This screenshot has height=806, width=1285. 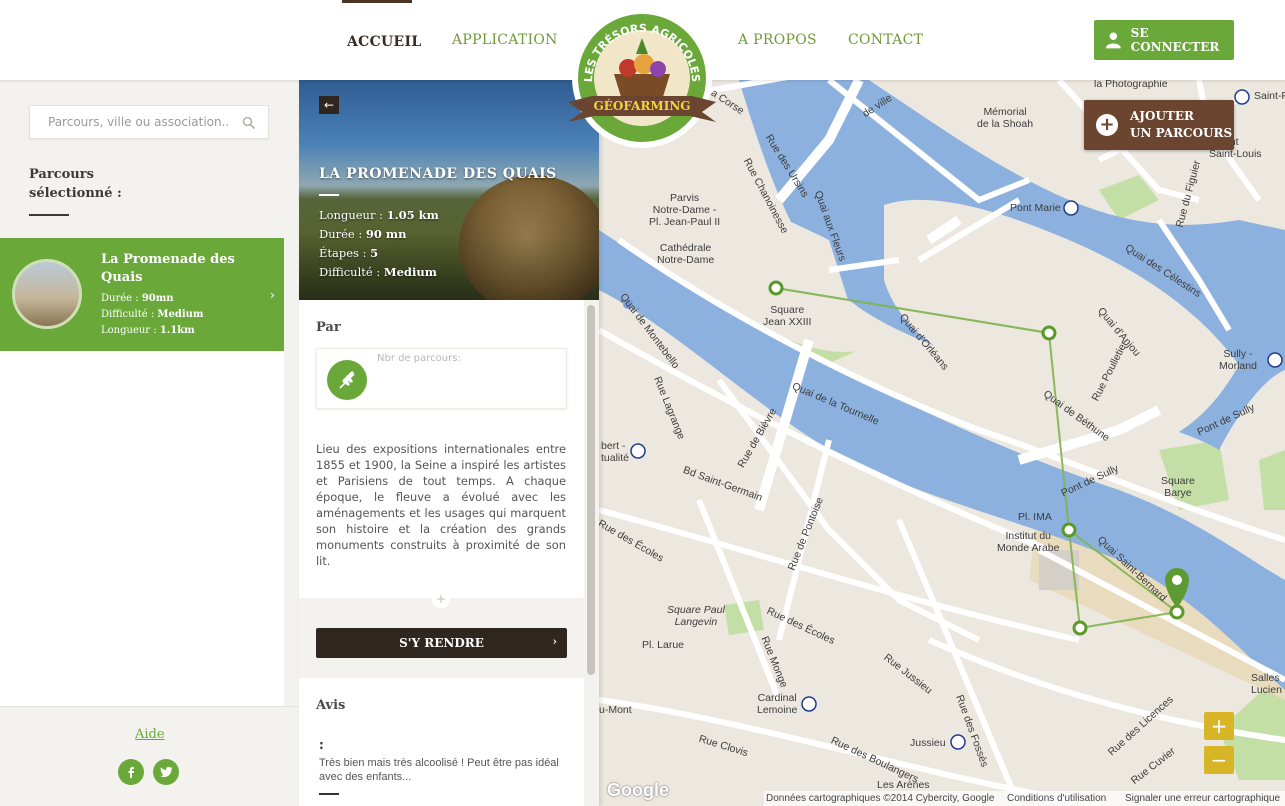 I want to click on report-error-link: Signaler une erreur cartographique, so click(x=1202, y=798).